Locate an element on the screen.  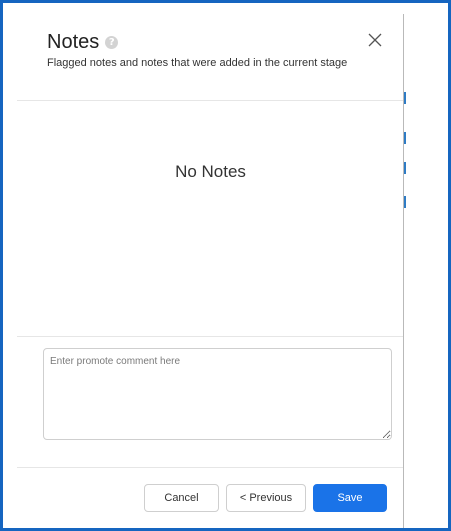
question-icon: ? is located at coordinates (112, 42).